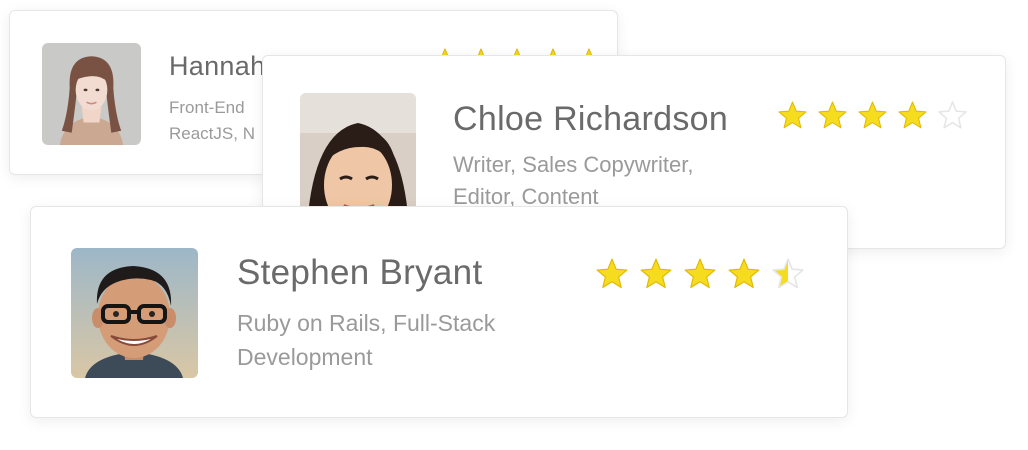 The width and height of the screenshot is (1028, 450). Describe the element at coordinates (360, 272) in the screenshot. I see `freelancer-name: Stephen Bryant` at that location.